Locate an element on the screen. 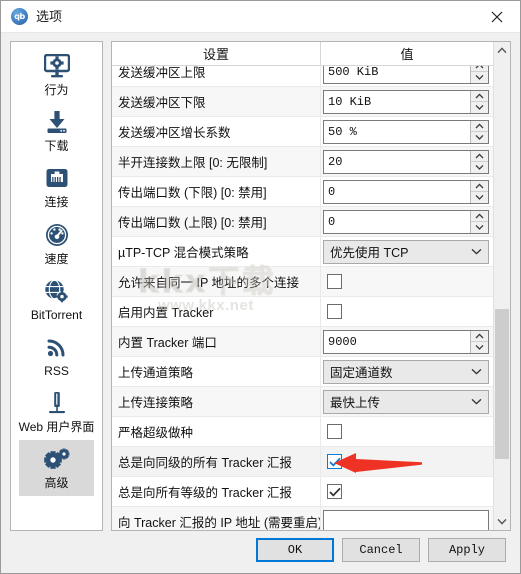 The width and height of the screenshot is (521, 574). table-row: µTP-TCP 混合模式策略 优先使用 TCP is located at coordinates (302, 252).